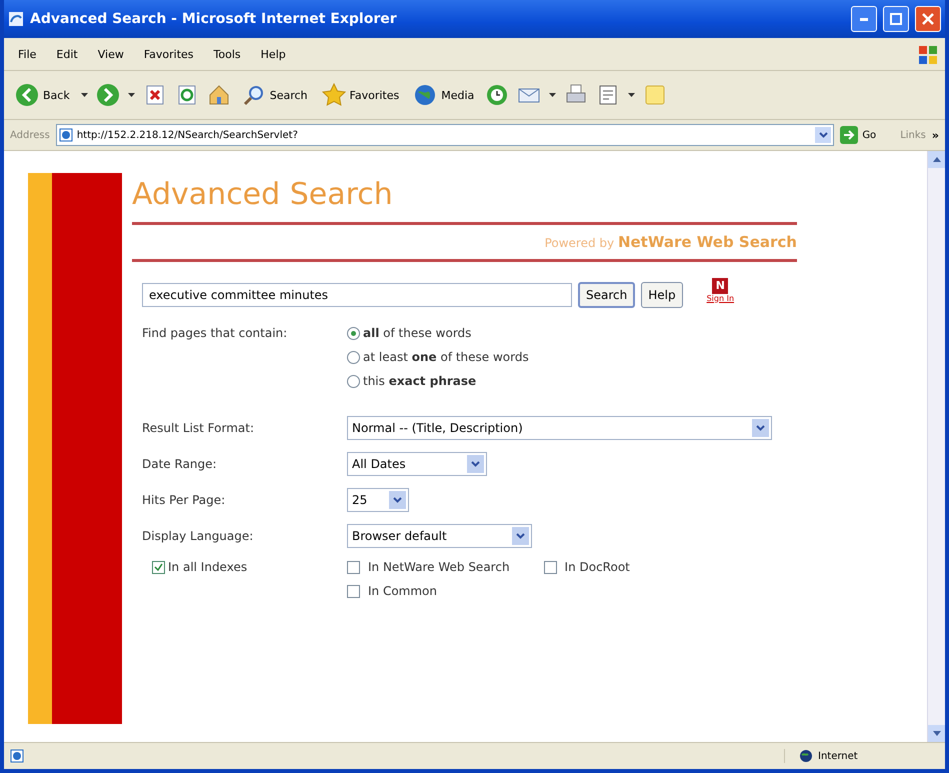 This screenshot has width=949, height=773. Describe the element at coordinates (16, 19) in the screenshot. I see `browser-icon` at that location.